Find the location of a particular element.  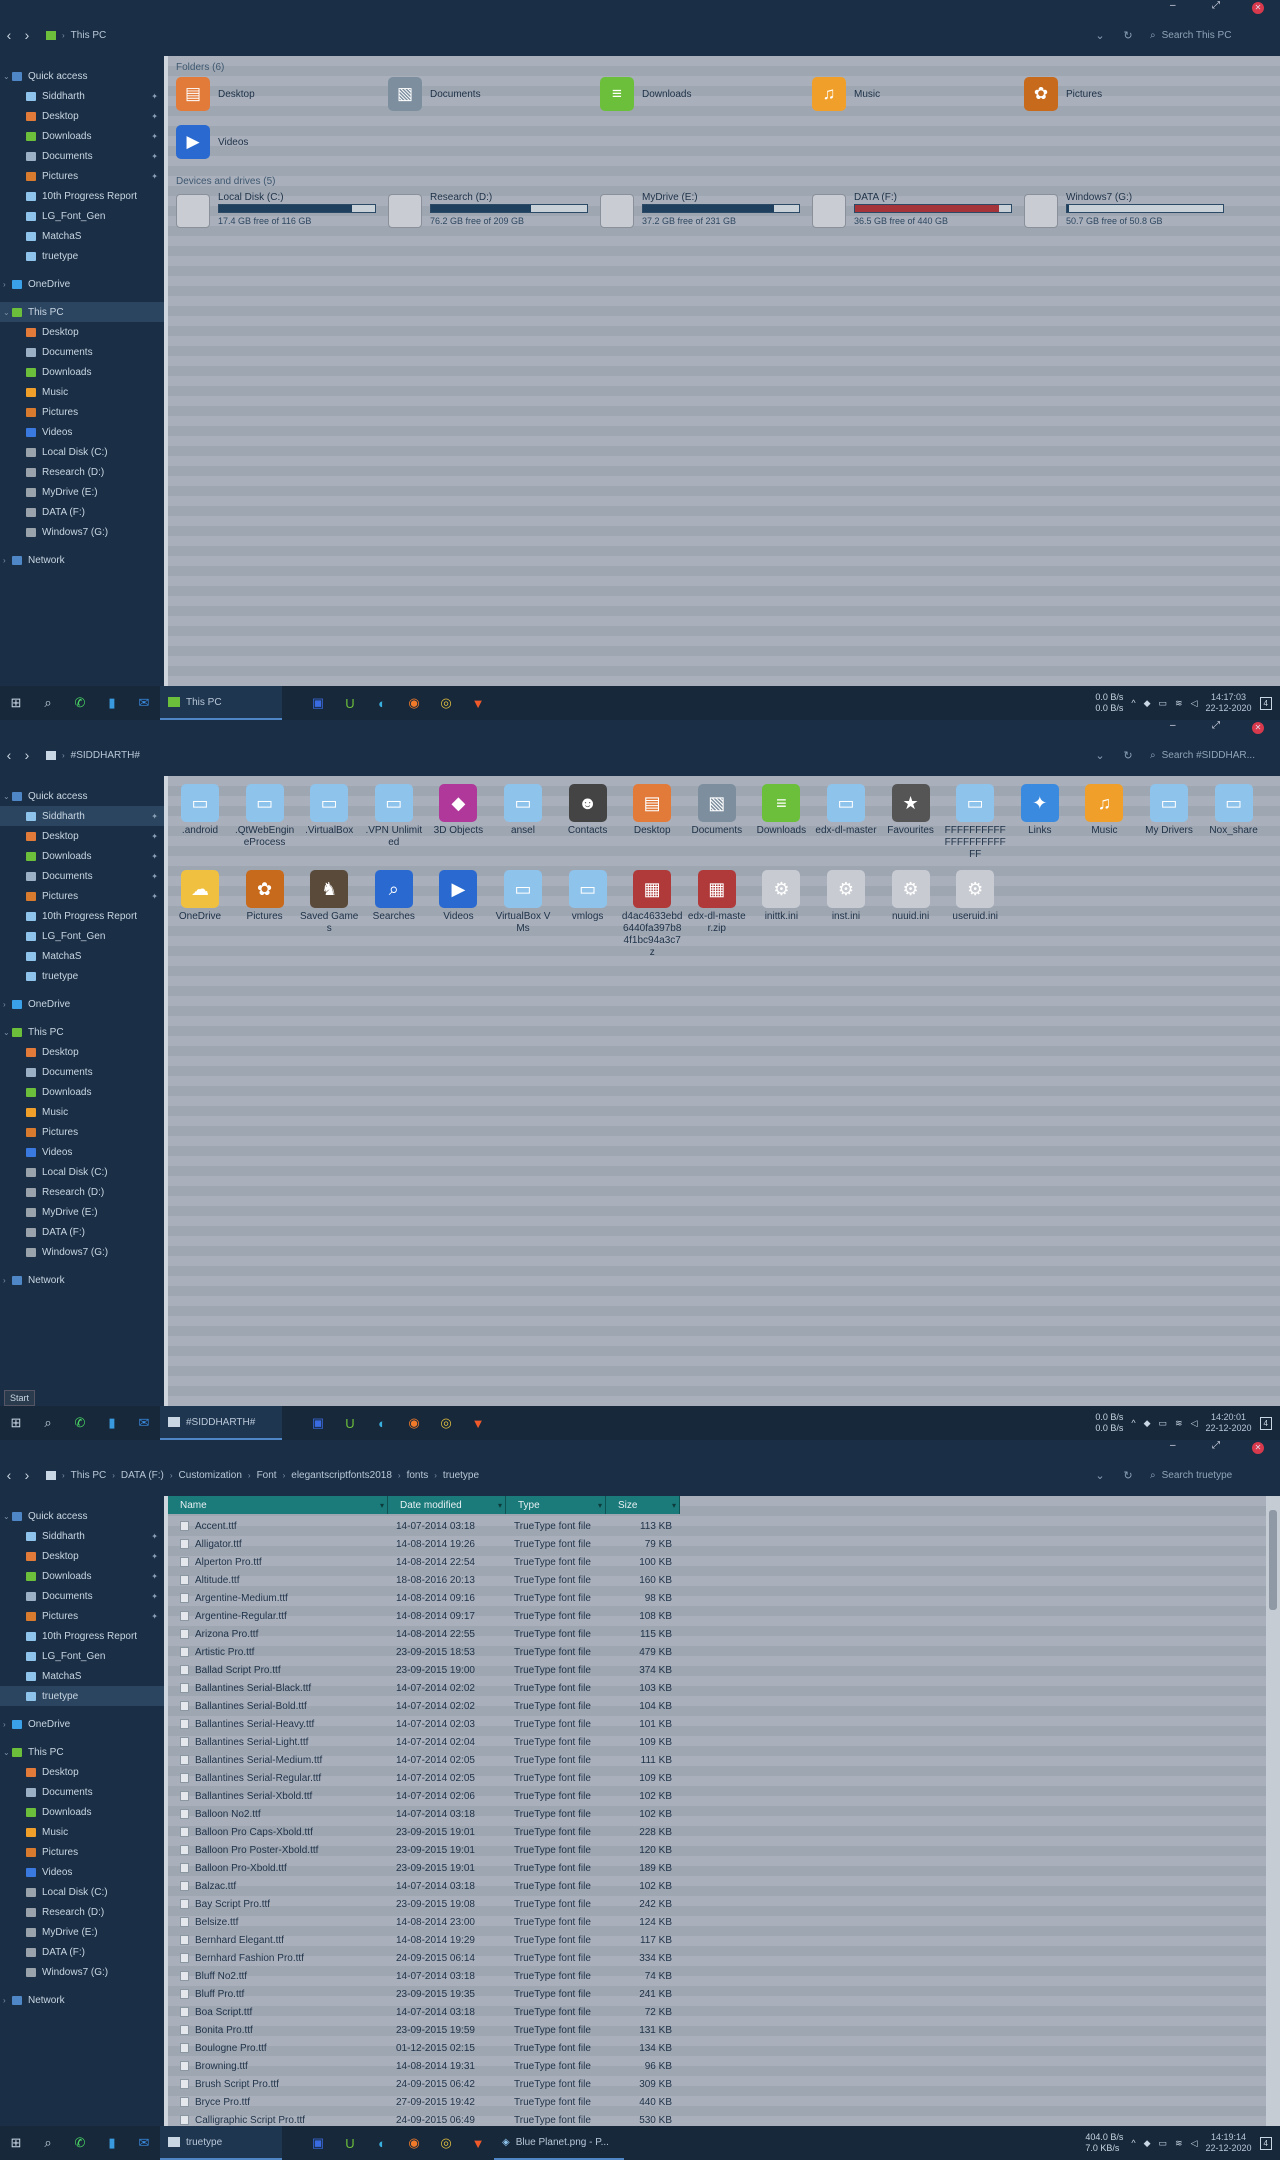

file-item: ▶ Videos is located at coordinates (458, 896).